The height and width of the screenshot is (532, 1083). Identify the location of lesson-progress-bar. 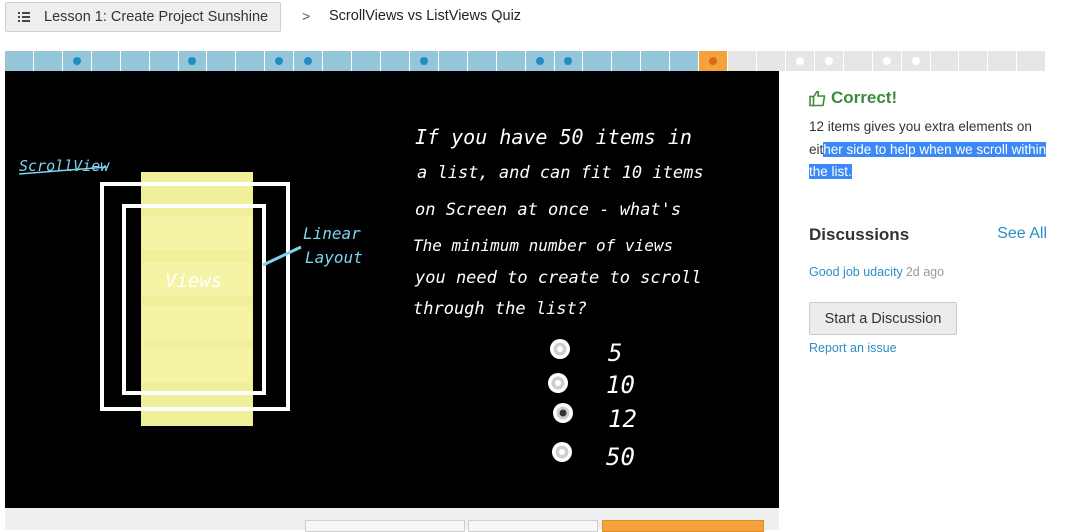
(526, 61).